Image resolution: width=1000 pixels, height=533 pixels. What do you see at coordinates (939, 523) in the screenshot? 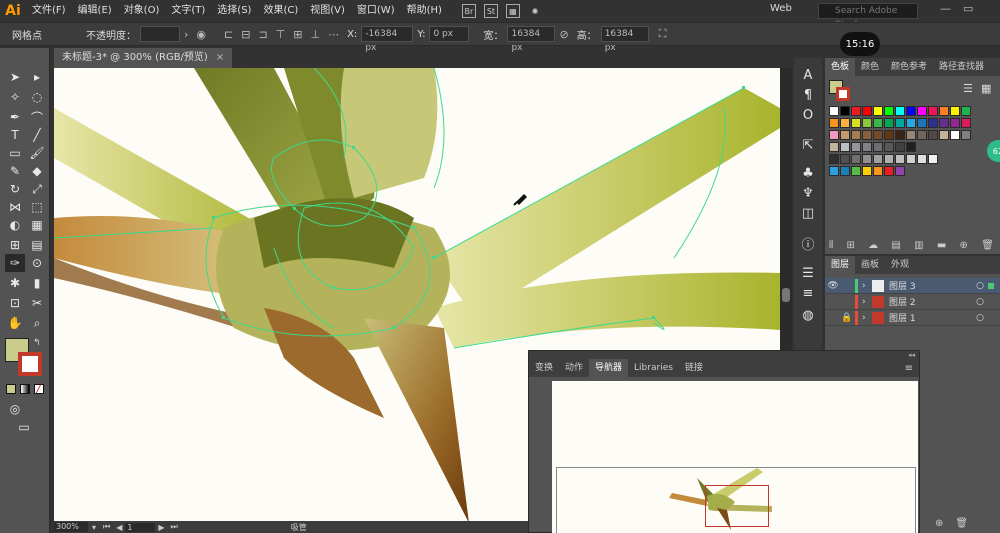
I see `new-layer-icon: ⊕` at bounding box center [939, 523].